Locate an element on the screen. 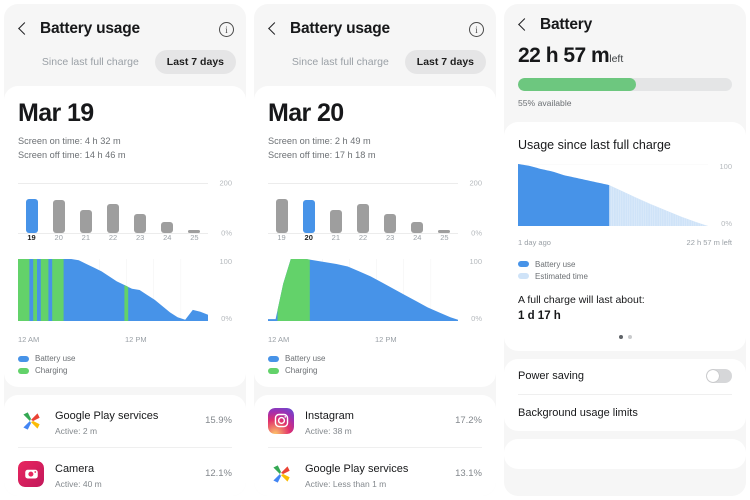 The height and width of the screenshot is (500, 750). selected-date: Mar 19 is located at coordinates (56, 113).